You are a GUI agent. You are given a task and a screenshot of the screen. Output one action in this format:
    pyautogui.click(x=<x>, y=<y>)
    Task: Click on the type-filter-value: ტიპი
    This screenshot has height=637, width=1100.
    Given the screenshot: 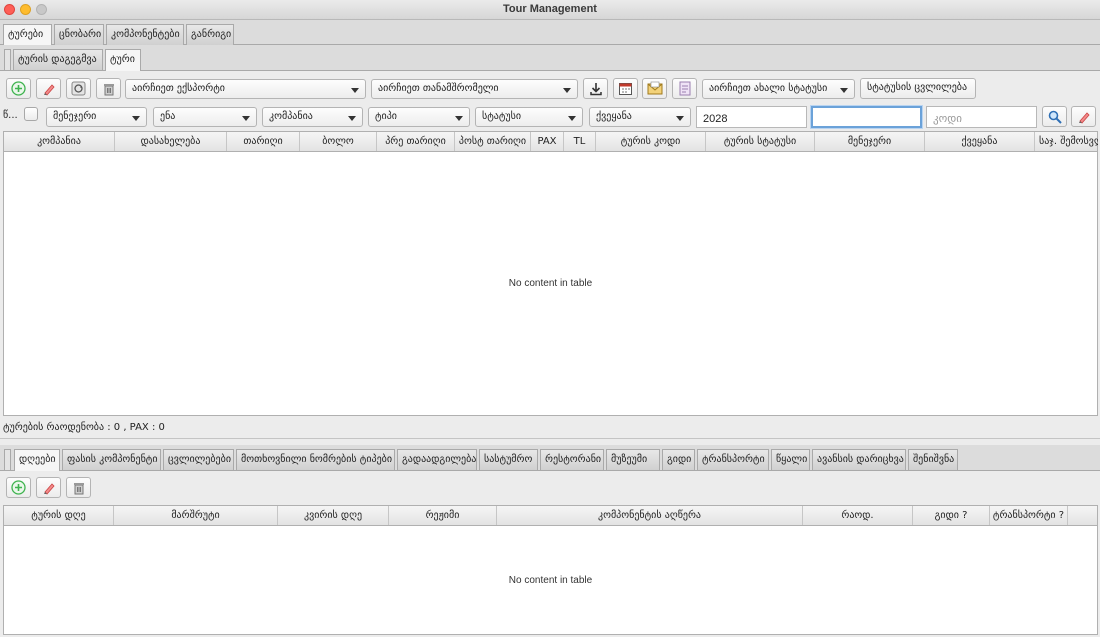 What is the action you would take?
    pyautogui.click(x=386, y=116)
    